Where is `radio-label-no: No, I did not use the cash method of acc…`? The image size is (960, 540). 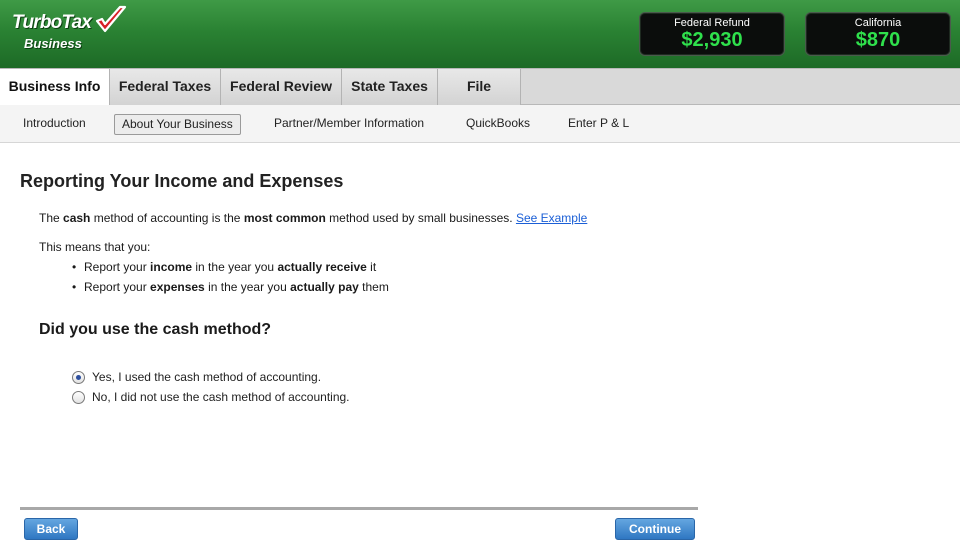
radio-label-no: No, I did not use the cash method of acc… is located at coordinates (221, 397).